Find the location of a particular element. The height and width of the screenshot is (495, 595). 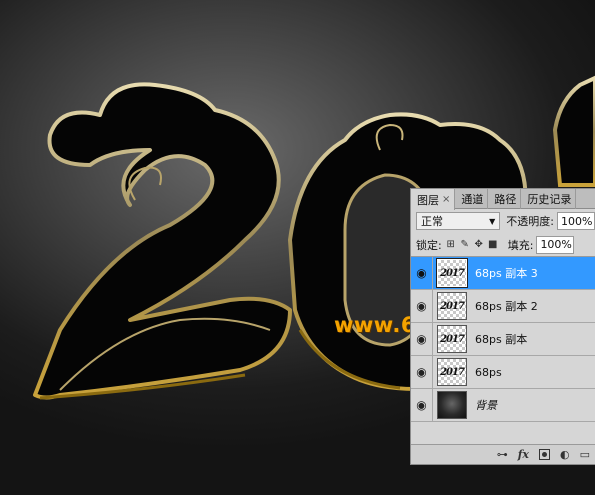

layer-row: ◉ 2017 68ps 副本 is located at coordinates (503, 339).